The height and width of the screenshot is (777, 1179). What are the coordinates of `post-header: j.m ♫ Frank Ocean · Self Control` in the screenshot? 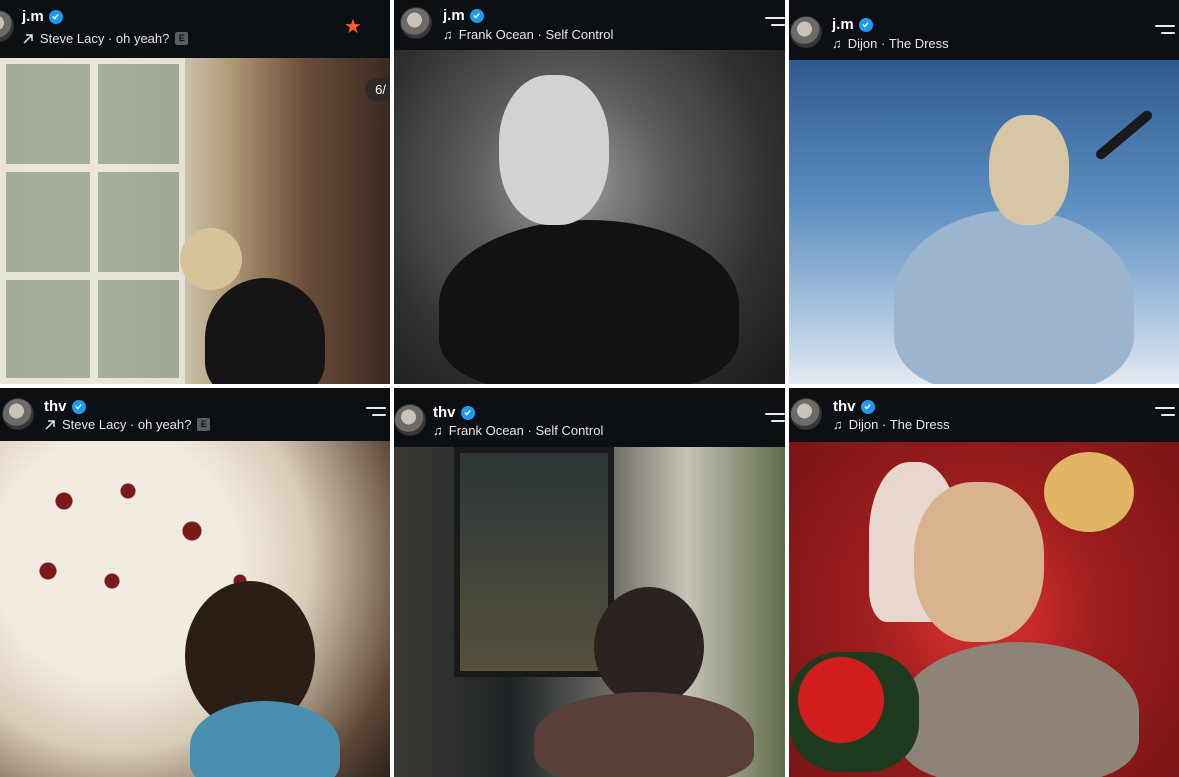 It's located at (589, 25).